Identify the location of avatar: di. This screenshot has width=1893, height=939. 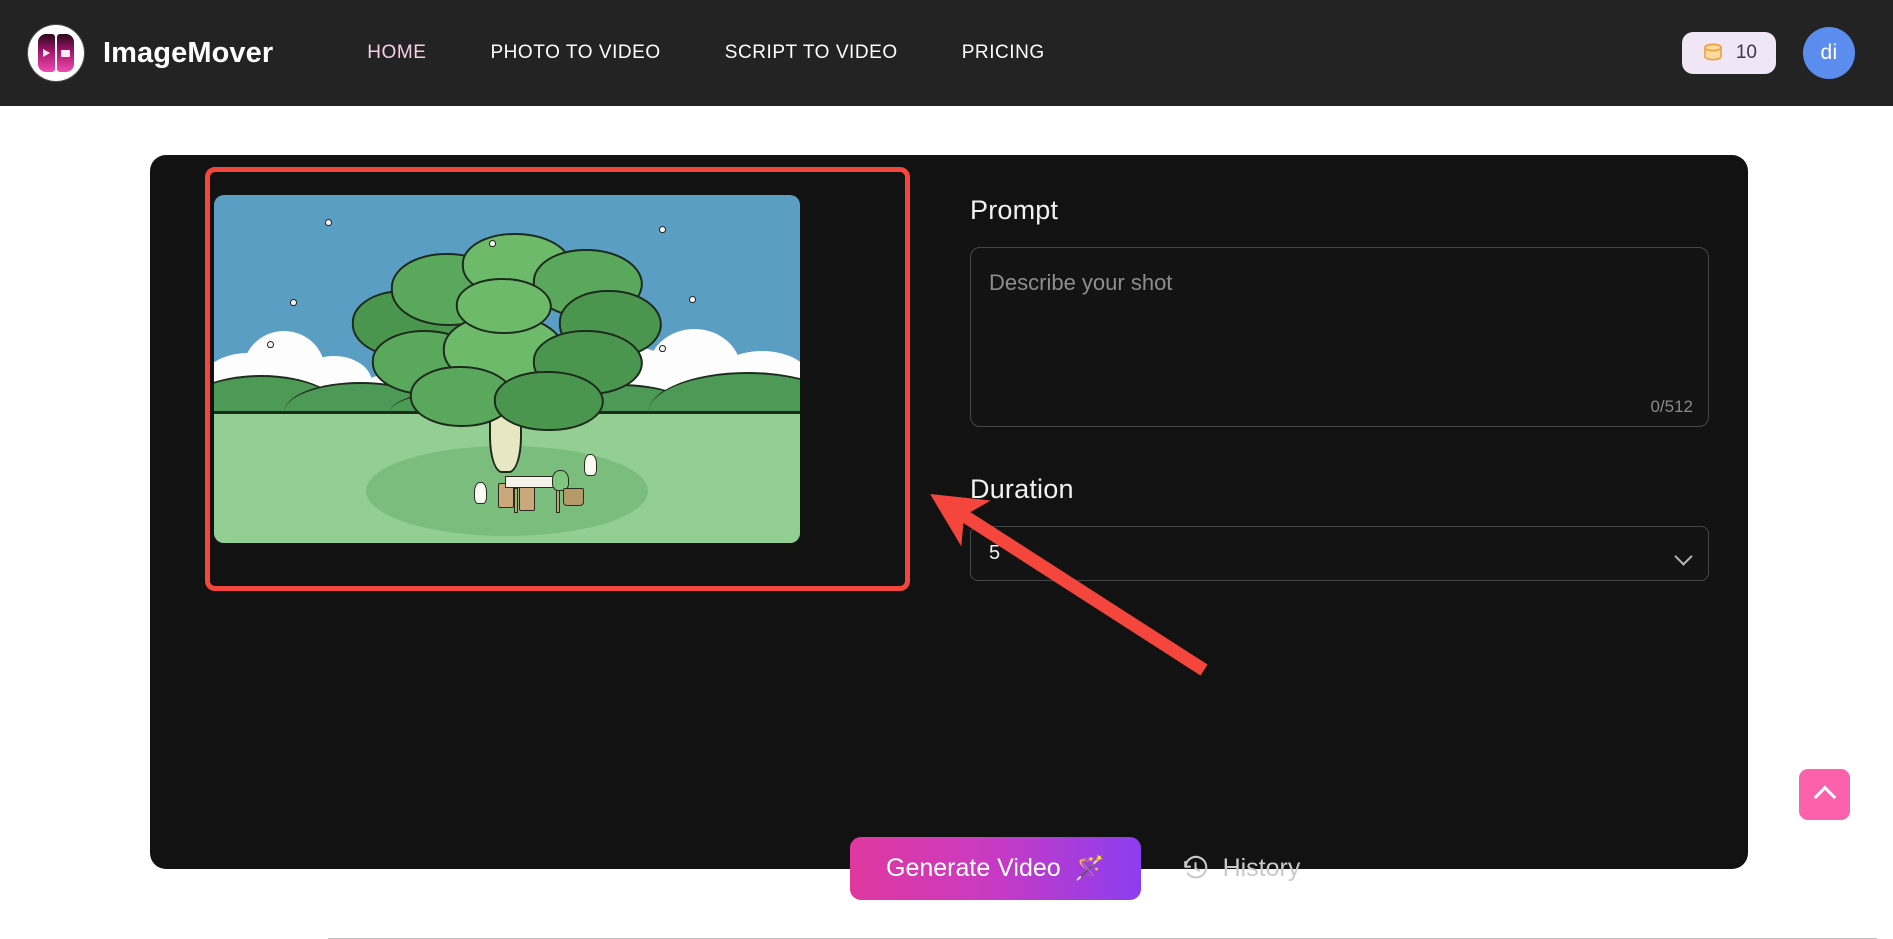
(1829, 53).